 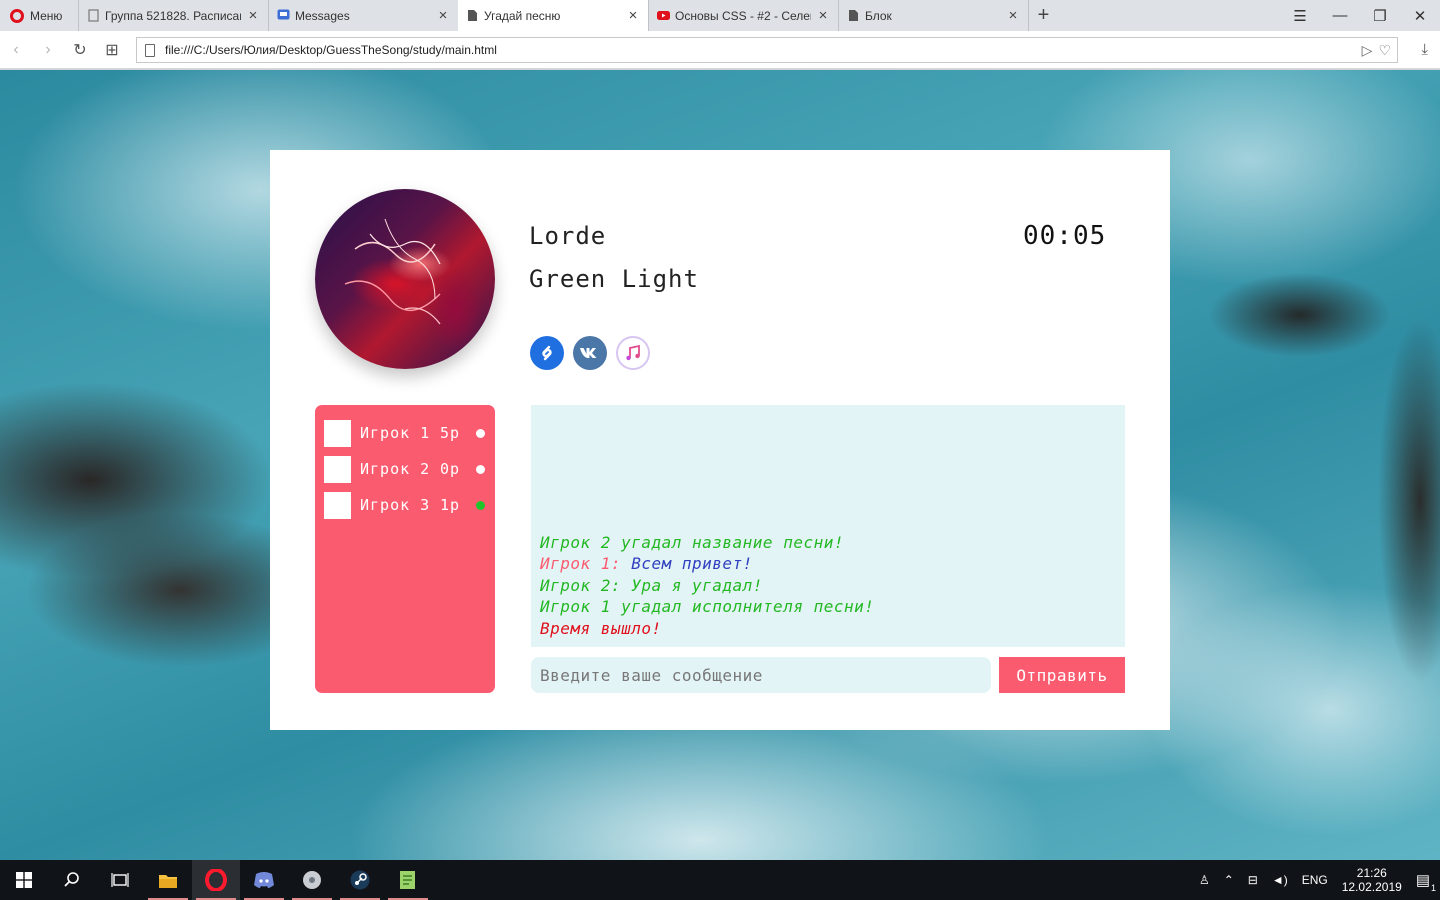 What do you see at coordinates (663, 15) in the screenshot?
I see `youtube-icon` at bounding box center [663, 15].